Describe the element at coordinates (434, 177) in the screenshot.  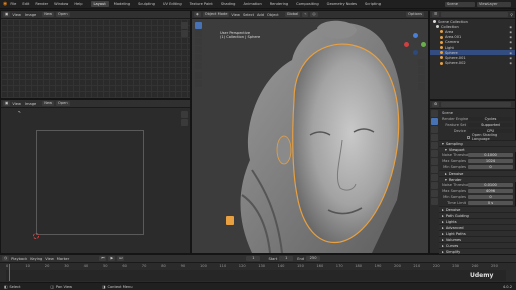
I see `physics-tab-icon` at that location.